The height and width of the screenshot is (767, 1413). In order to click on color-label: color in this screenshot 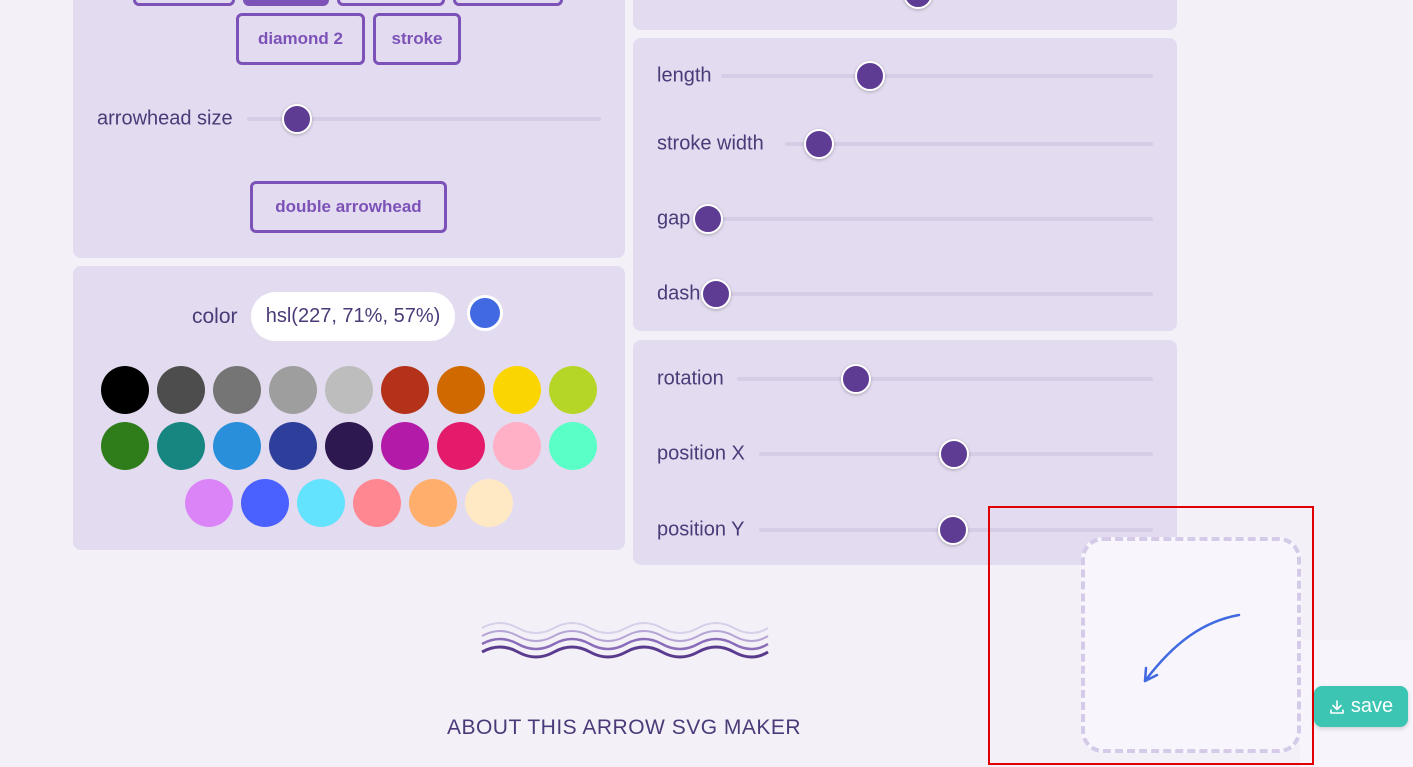, I will do `click(215, 316)`.